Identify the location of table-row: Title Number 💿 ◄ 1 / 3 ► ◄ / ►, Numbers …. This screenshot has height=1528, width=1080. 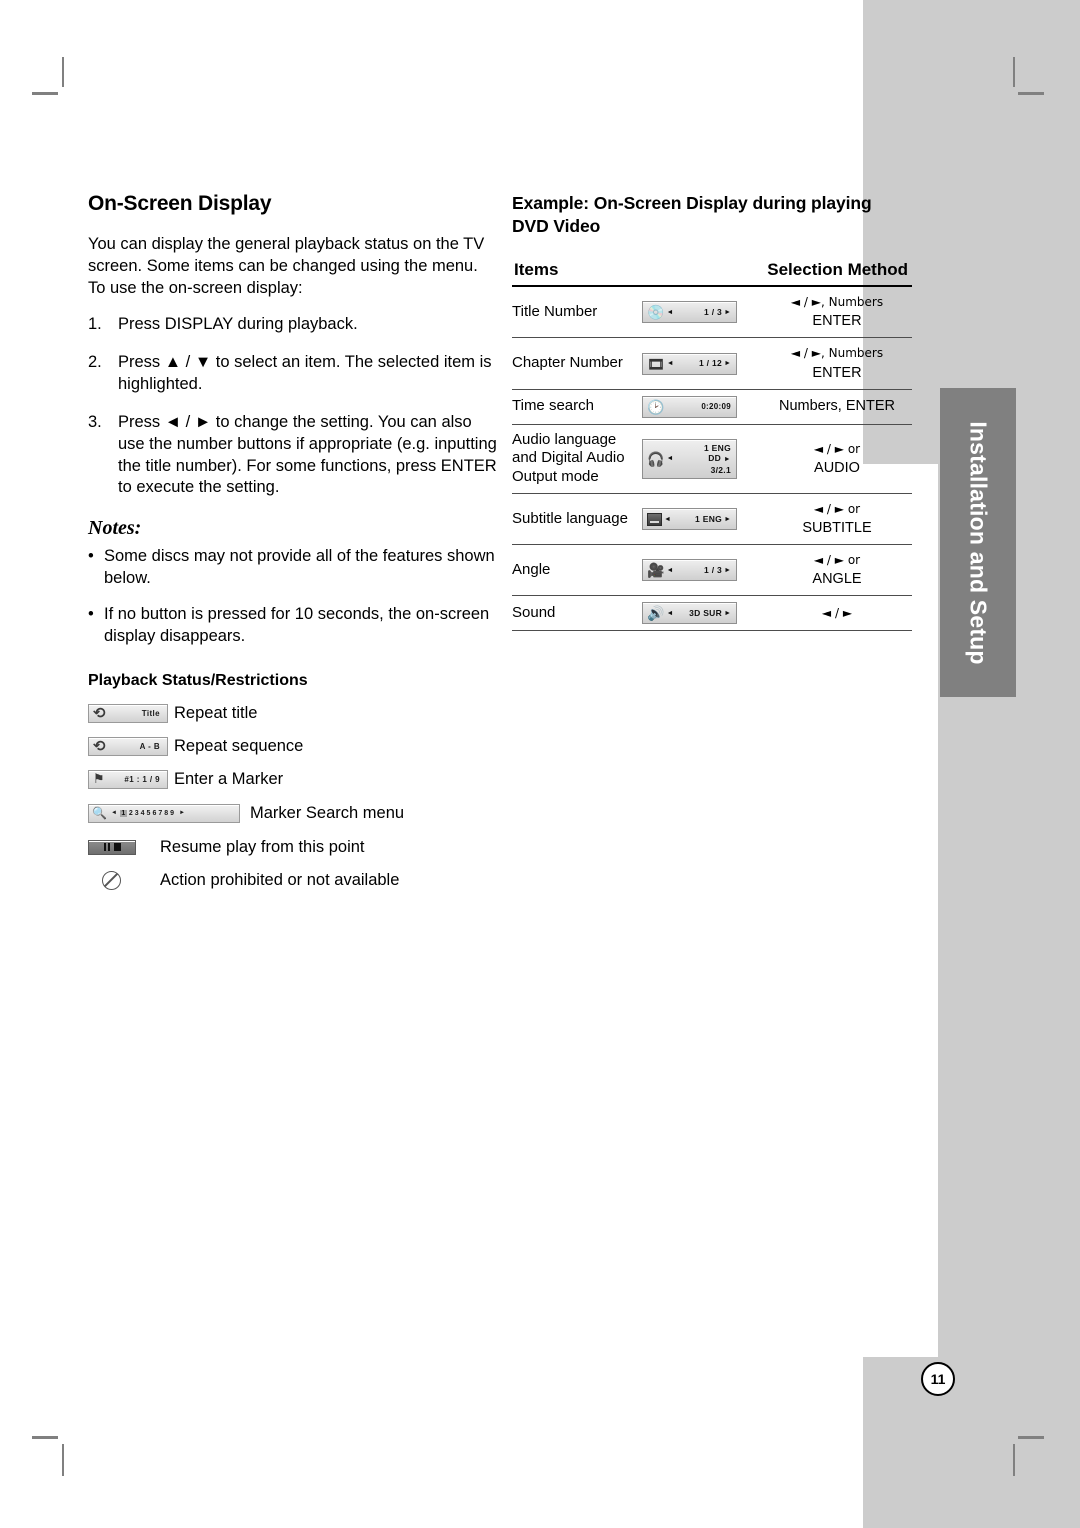
(712, 312).